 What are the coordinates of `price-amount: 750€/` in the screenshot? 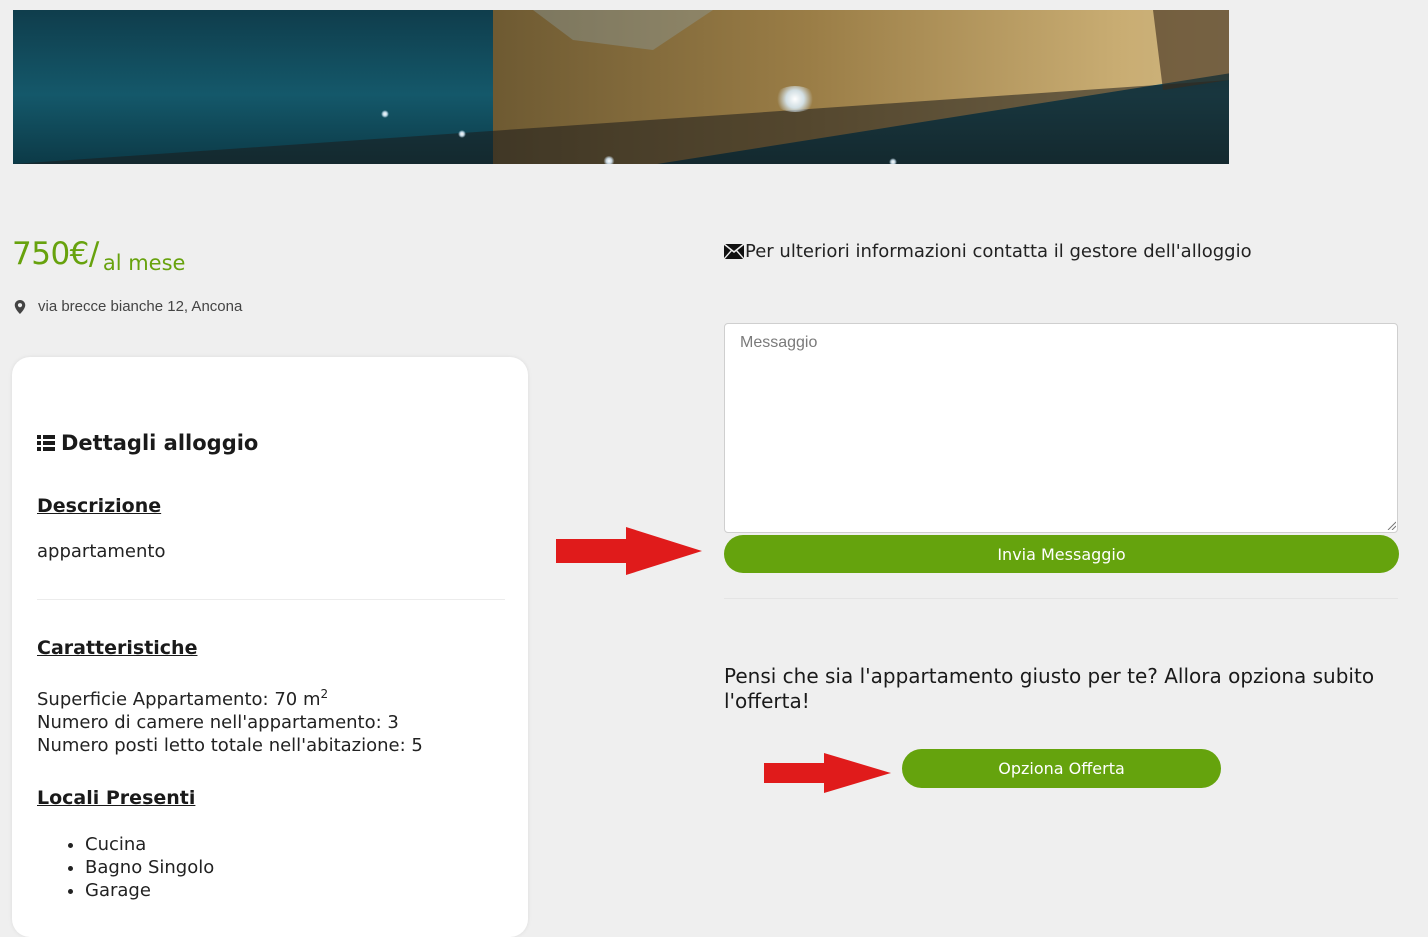 It's located at (55, 254).